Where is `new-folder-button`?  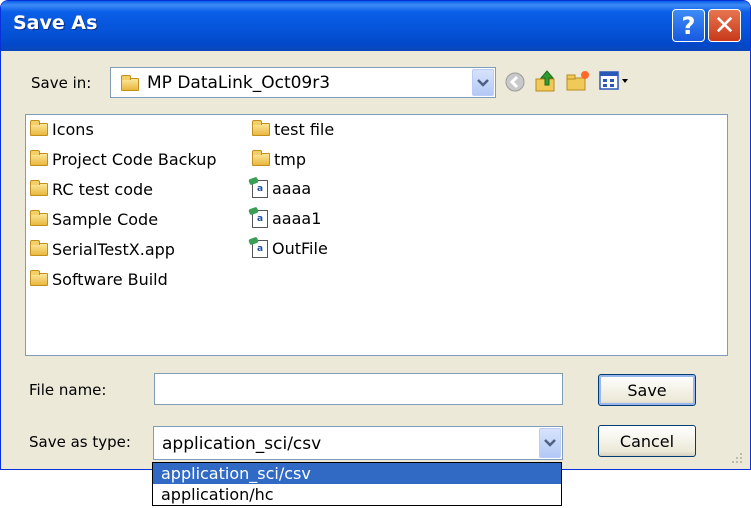
new-folder-button is located at coordinates (578, 81).